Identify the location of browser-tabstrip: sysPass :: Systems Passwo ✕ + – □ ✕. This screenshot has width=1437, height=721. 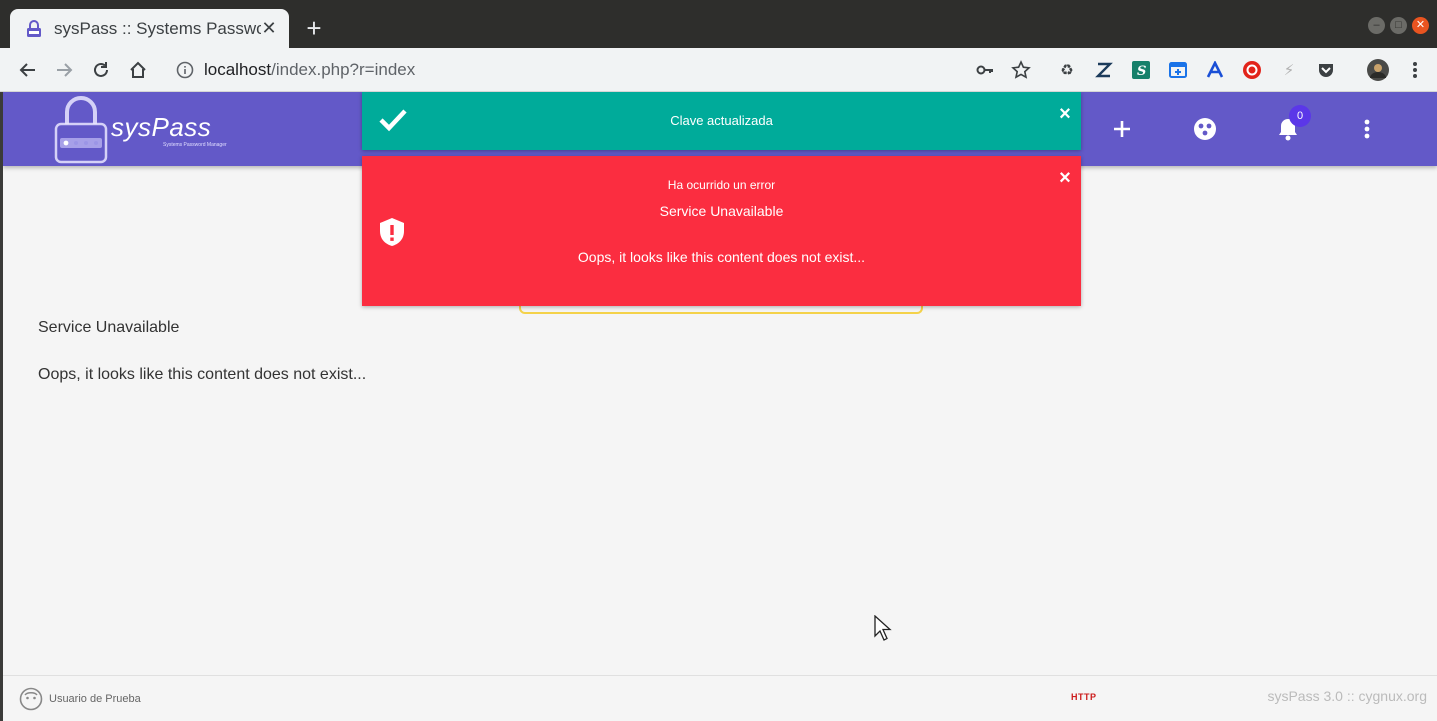
(718, 24).